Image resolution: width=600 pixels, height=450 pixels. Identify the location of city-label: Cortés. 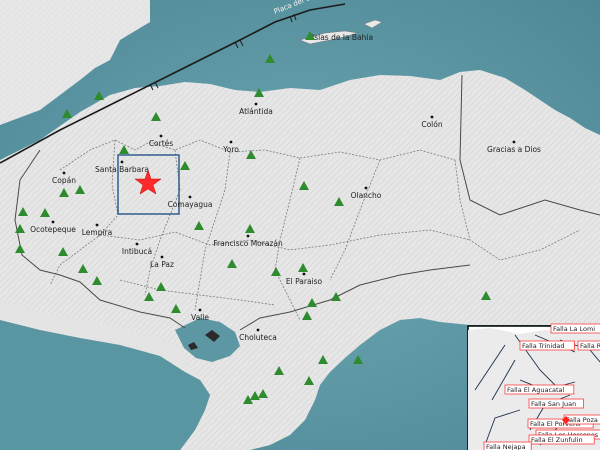
(161, 143).